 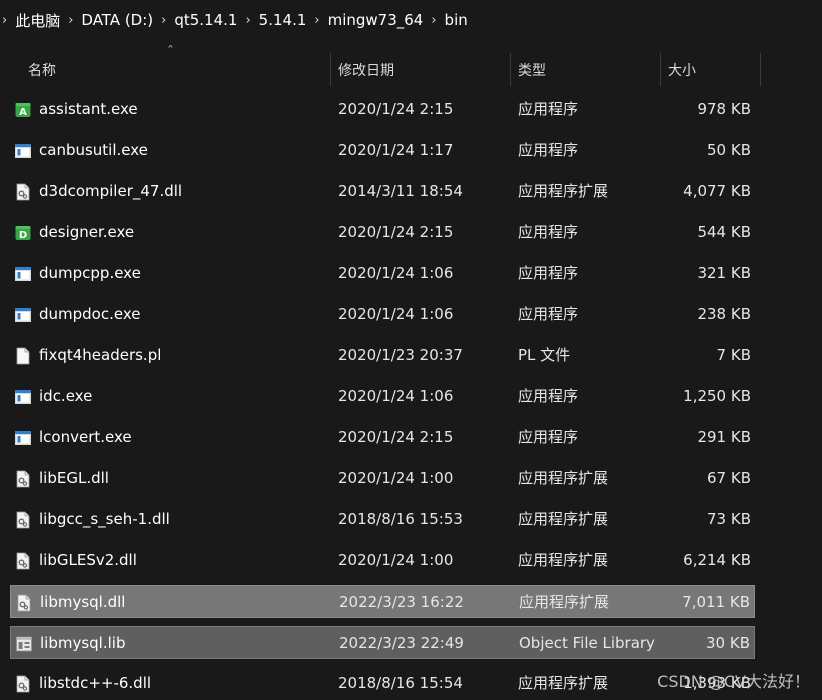 What do you see at coordinates (713, 69) in the screenshot?
I see `column-header-size: 大小` at bounding box center [713, 69].